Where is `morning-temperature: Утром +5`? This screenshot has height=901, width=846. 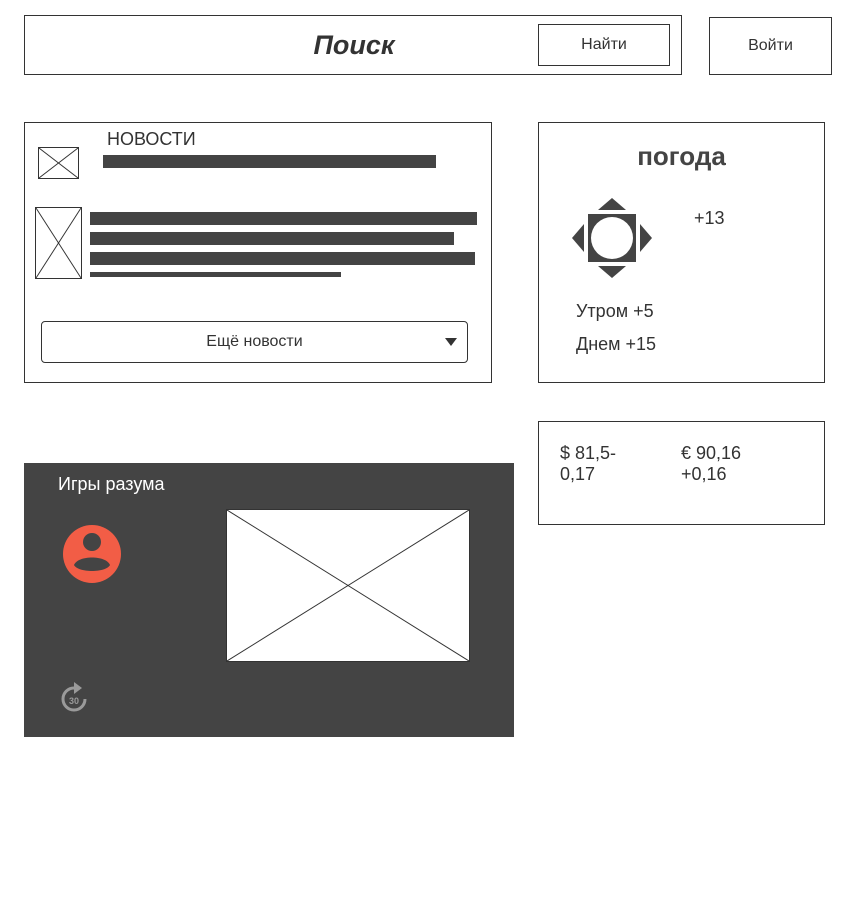 morning-temperature: Утром +5 is located at coordinates (615, 311).